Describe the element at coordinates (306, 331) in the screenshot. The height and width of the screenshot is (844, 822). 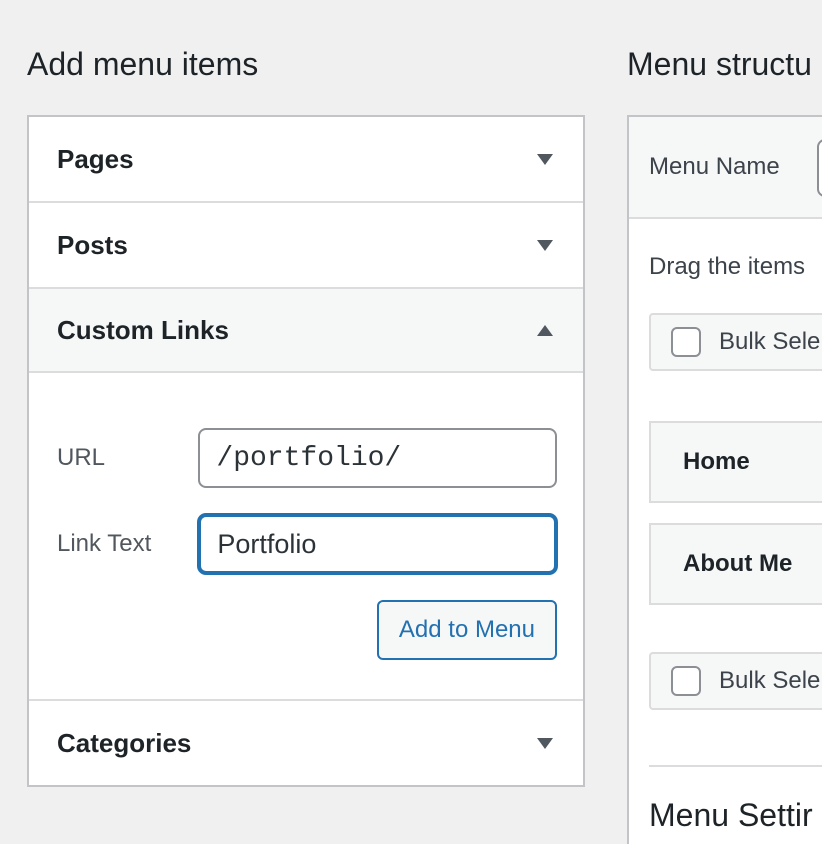
I see `custom-links-toggle: Custom Links` at that location.